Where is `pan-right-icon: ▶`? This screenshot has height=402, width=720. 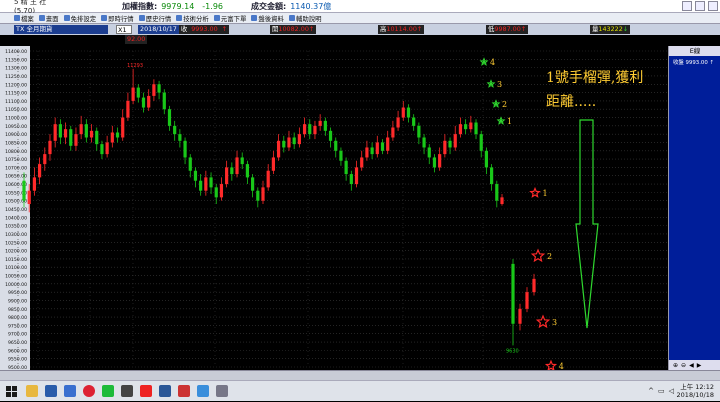
pan-right-icon: ▶ is located at coordinates (699, 365).